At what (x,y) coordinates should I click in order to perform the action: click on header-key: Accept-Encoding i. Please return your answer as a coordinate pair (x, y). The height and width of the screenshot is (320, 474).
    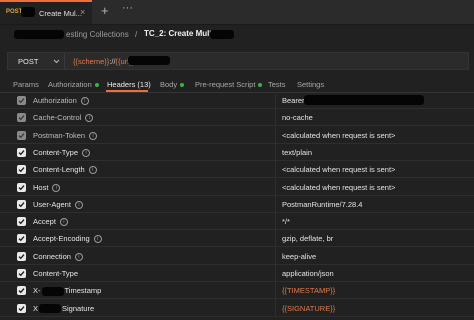
    Looking at the image, I should click on (67, 239).